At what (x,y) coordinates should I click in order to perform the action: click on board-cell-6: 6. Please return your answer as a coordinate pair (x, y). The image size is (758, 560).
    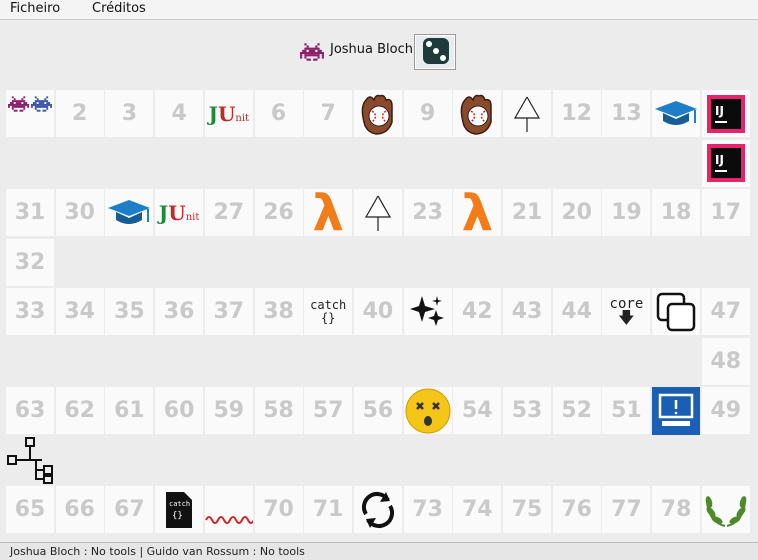
    Looking at the image, I should click on (279, 114).